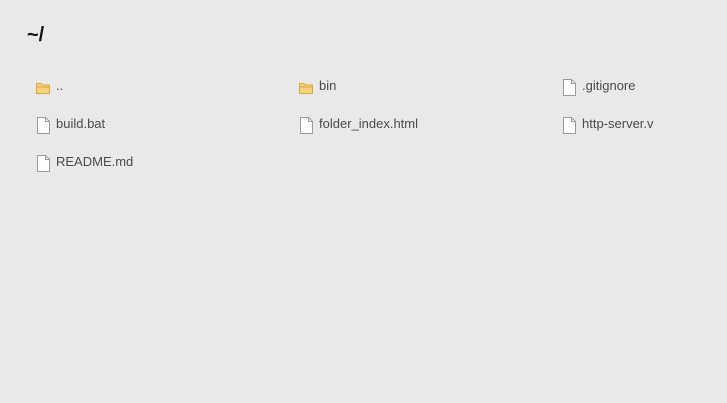 This screenshot has height=403, width=727. What do you see at coordinates (644, 96) in the screenshot?
I see `list-item-gitignore: .gitignore` at bounding box center [644, 96].